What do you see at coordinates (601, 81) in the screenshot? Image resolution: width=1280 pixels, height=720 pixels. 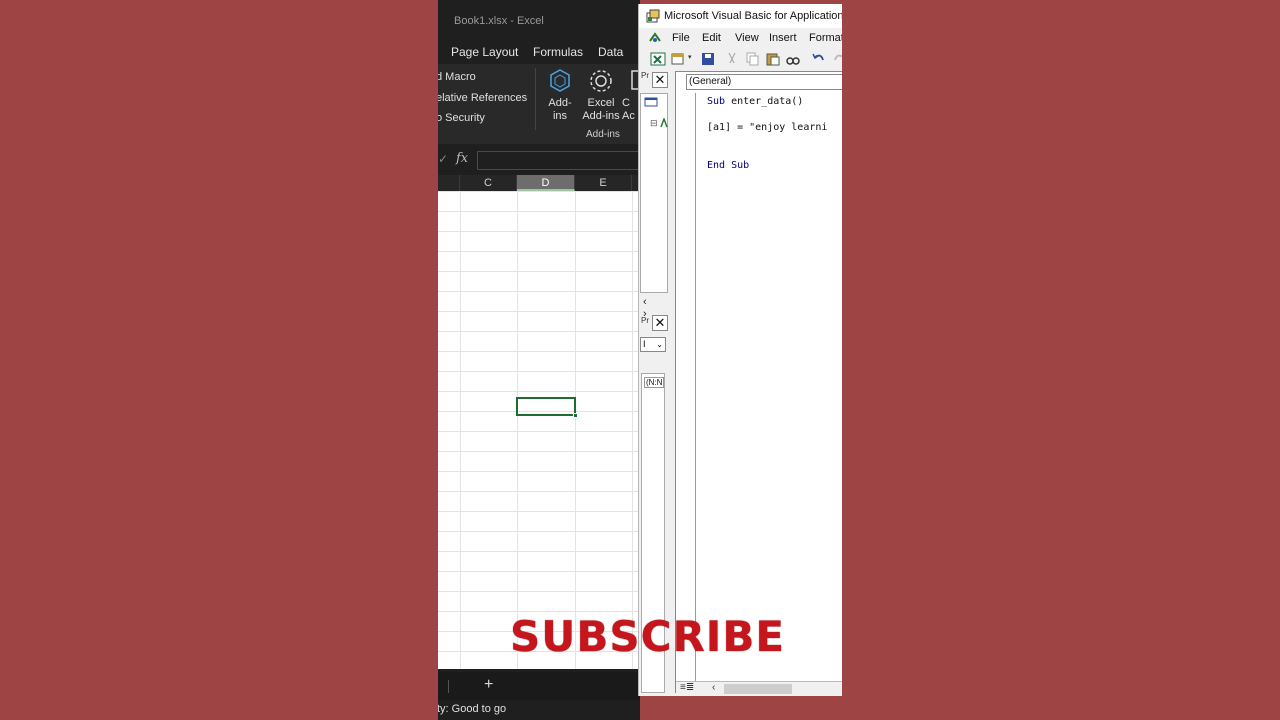 I see `gear-icon` at bounding box center [601, 81].